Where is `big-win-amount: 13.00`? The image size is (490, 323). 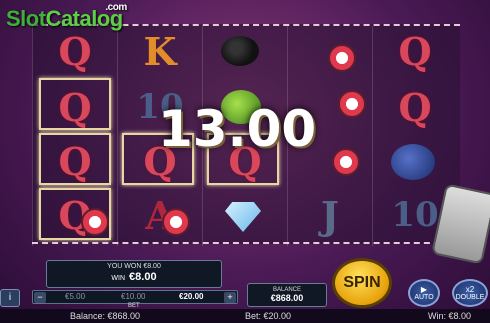
big-win-amount: 13.00 is located at coordinates (237, 129).